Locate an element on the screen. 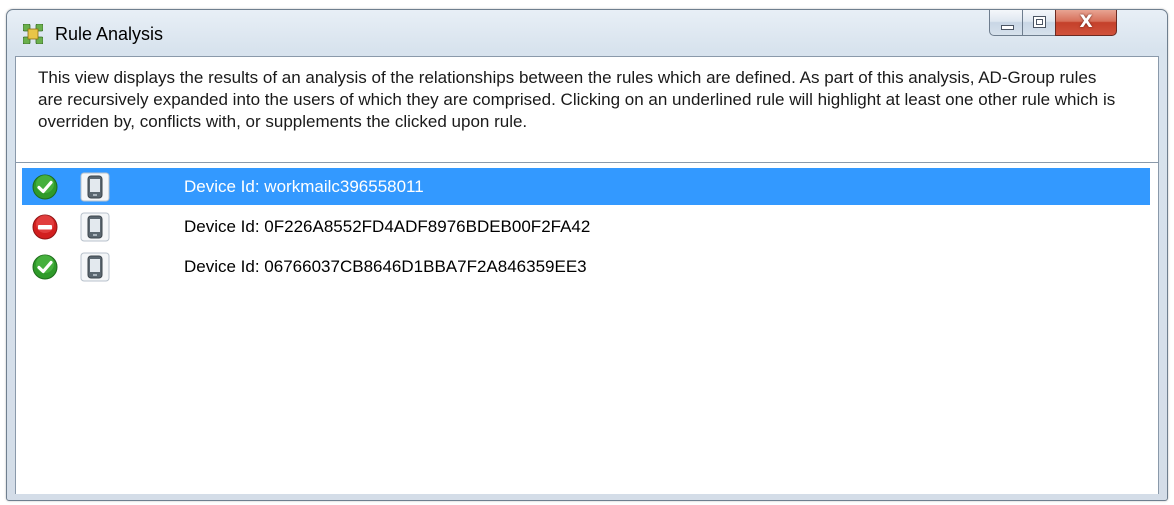 The height and width of the screenshot is (505, 1174). red-no-entry-icon is located at coordinates (45, 227).